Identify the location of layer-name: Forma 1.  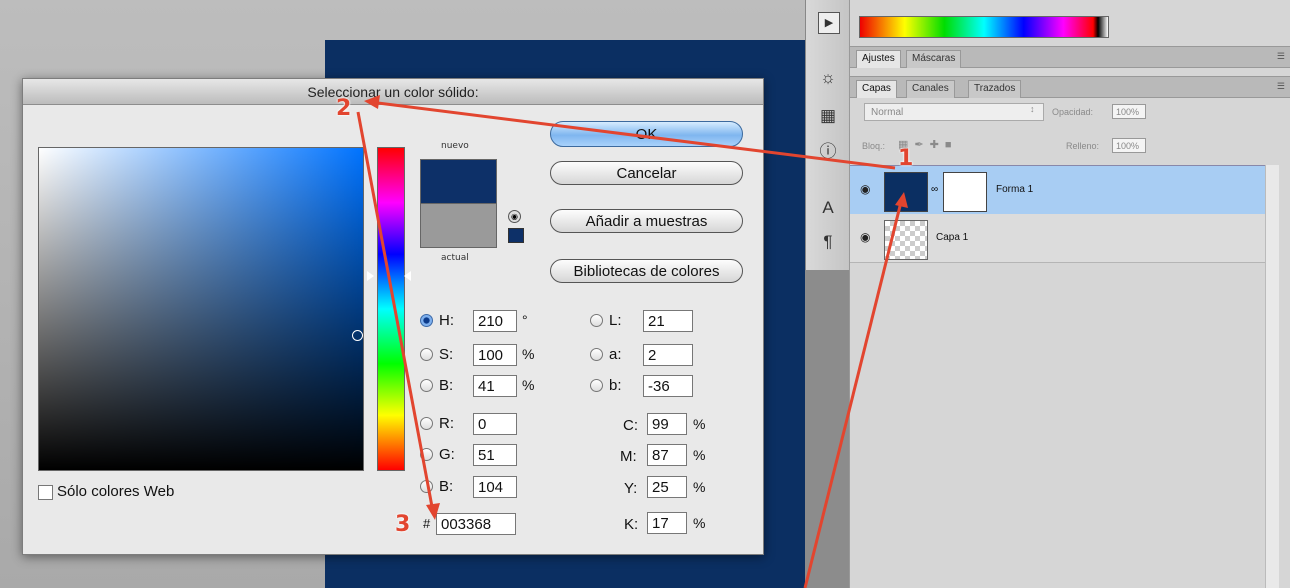
(1015, 189).